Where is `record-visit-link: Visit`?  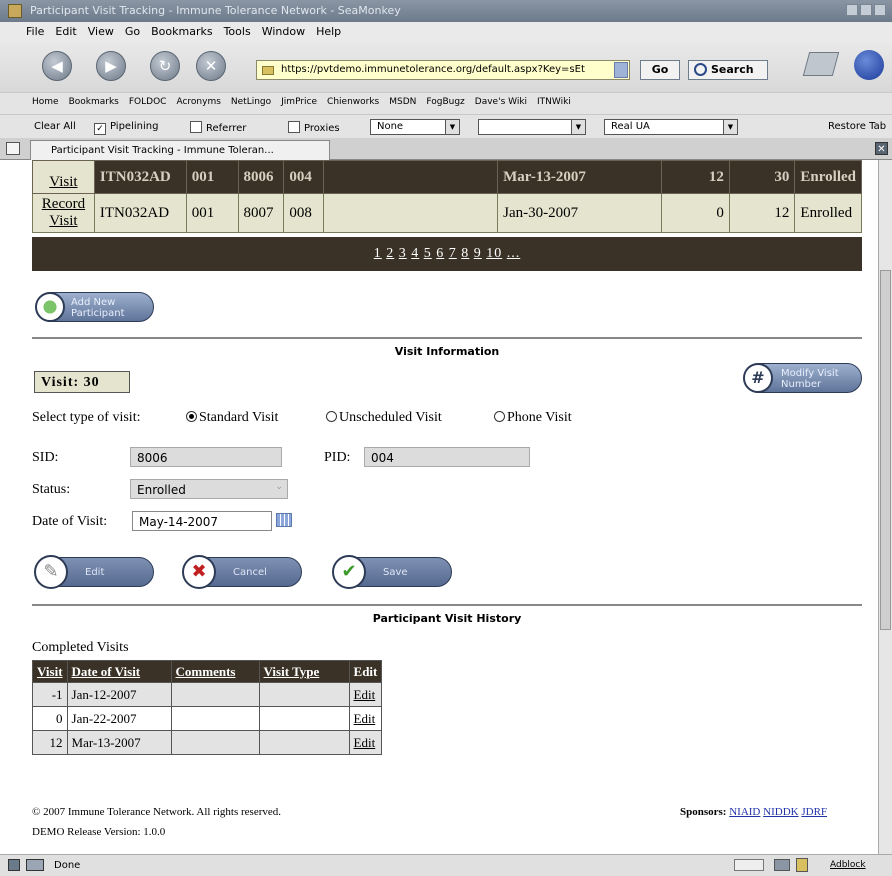
record-visit-link: Visit is located at coordinates (63, 177).